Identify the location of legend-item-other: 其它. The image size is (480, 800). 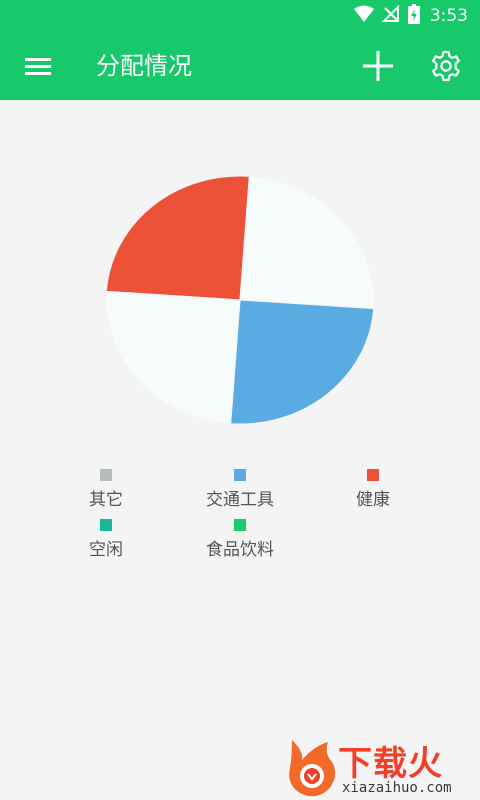
(106, 488).